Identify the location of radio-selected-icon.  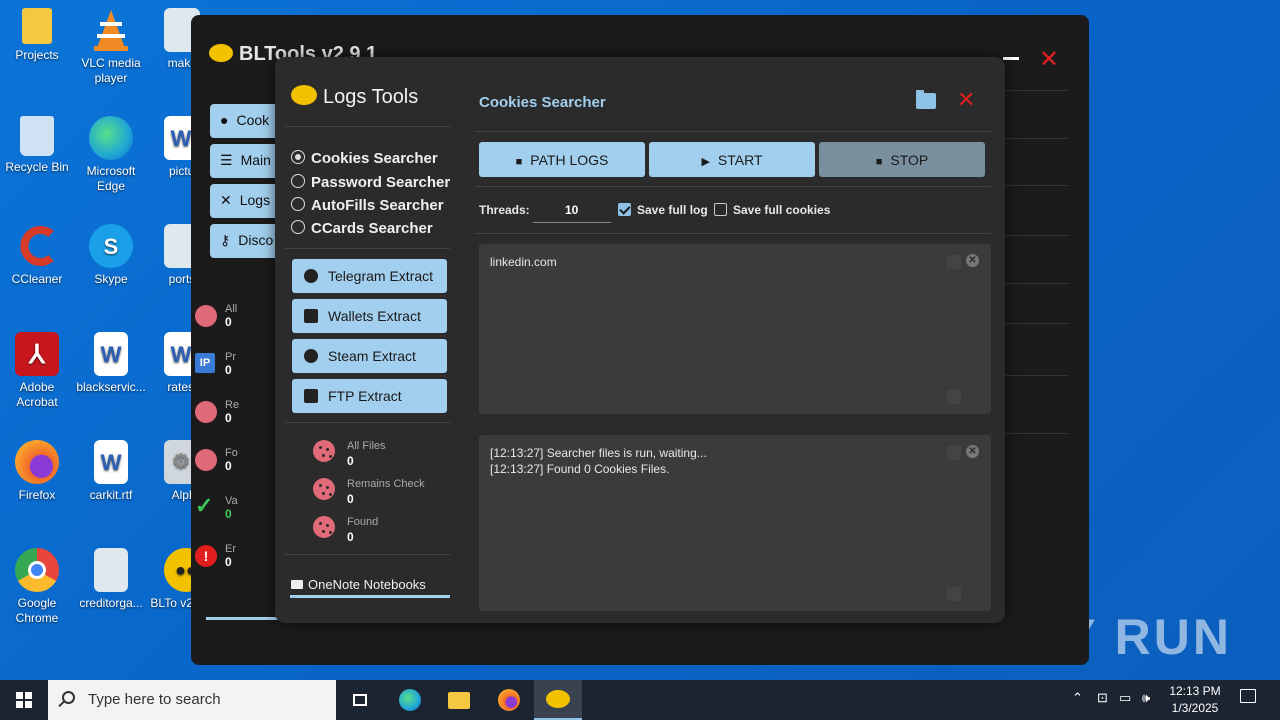
(298, 157).